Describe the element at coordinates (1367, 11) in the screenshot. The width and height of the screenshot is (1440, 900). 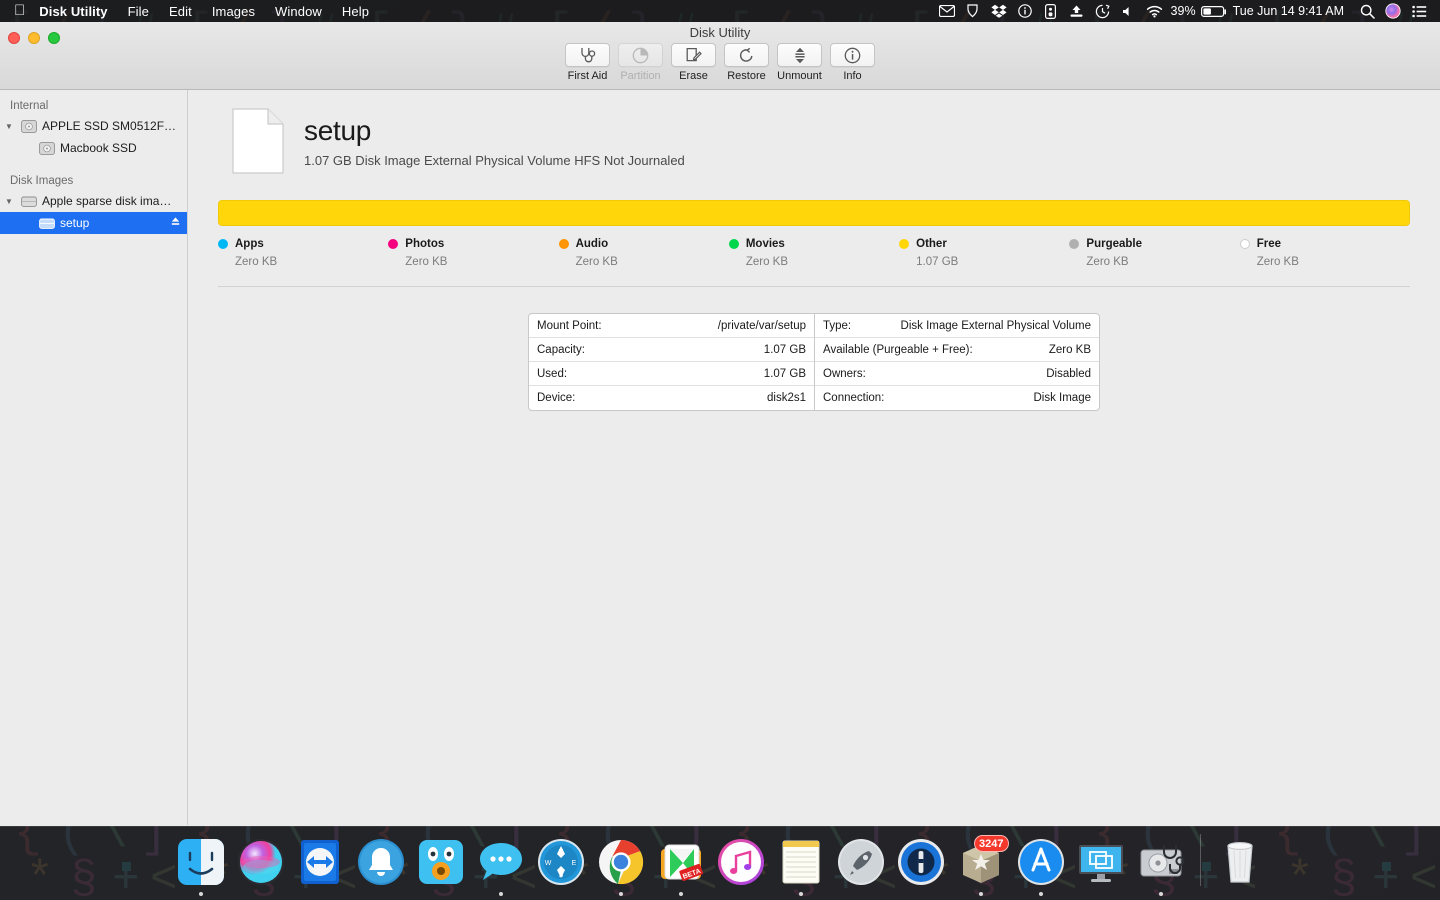
I see `spotlight-search-icon` at that location.